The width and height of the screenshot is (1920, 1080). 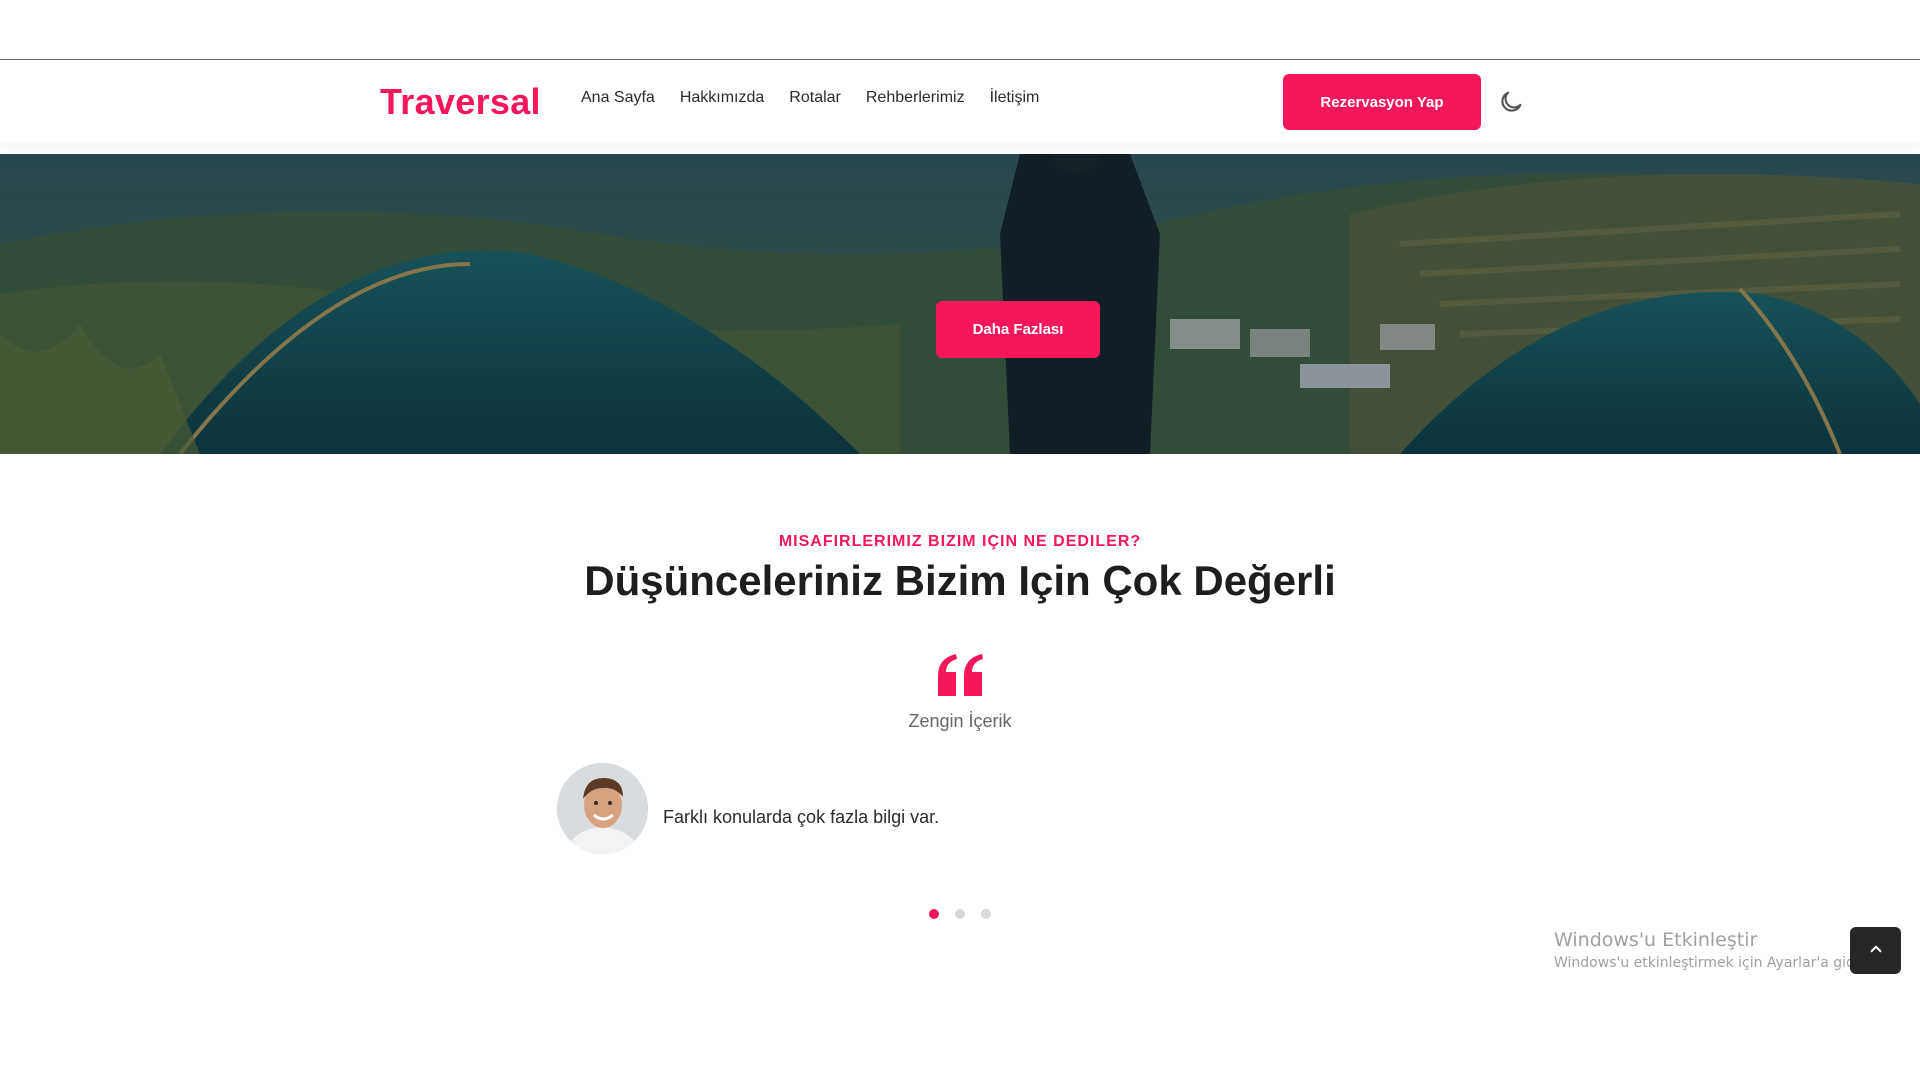 What do you see at coordinates (960, 721) in the screenshot?
I see `testimonial-title: Zengin İçerik` at bounding box center [960, 721].